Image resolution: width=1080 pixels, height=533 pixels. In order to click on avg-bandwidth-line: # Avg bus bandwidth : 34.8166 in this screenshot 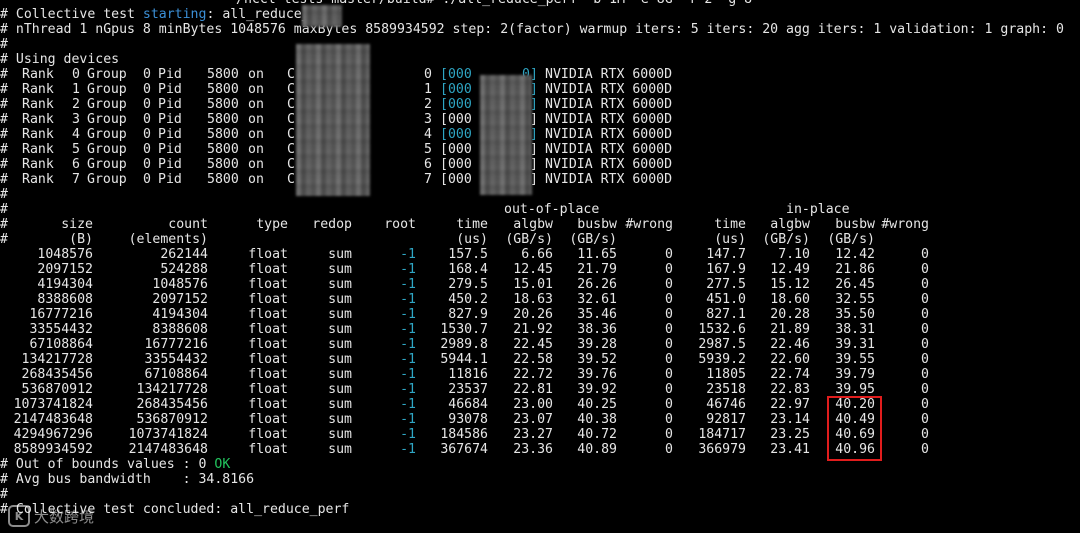, I will do `click(127, 479)`.